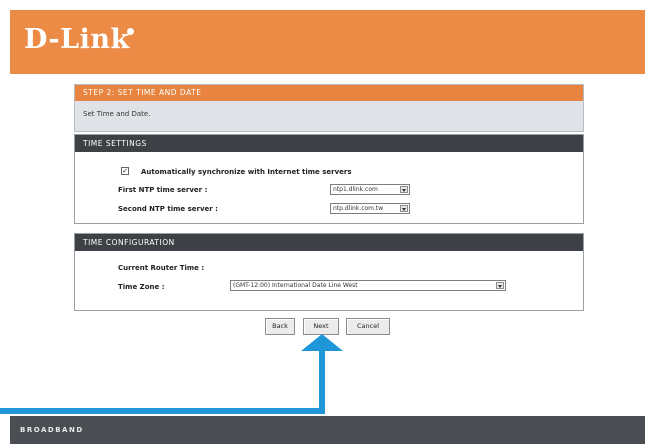  What do you see at coordinates (171, 374) in the screenshot?
I see `pointer-arrow-icon` at bounding box center [171, 374].